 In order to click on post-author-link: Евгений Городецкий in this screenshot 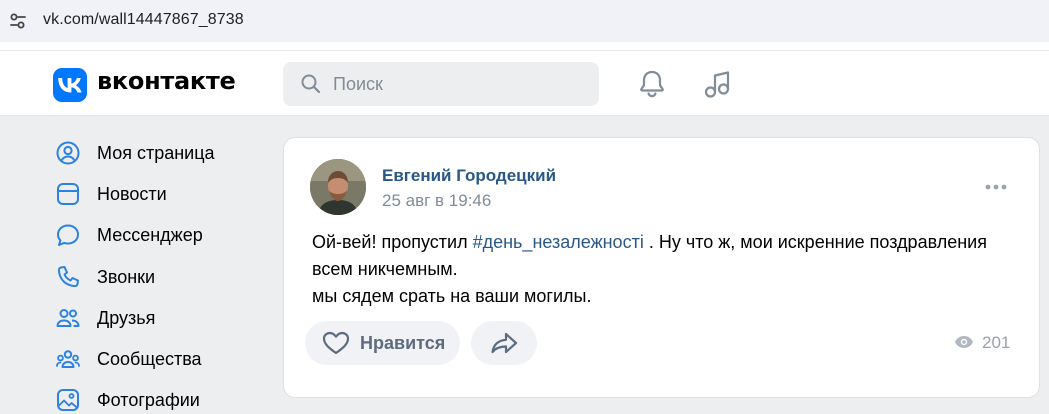, I will do `click(469, 176)`.